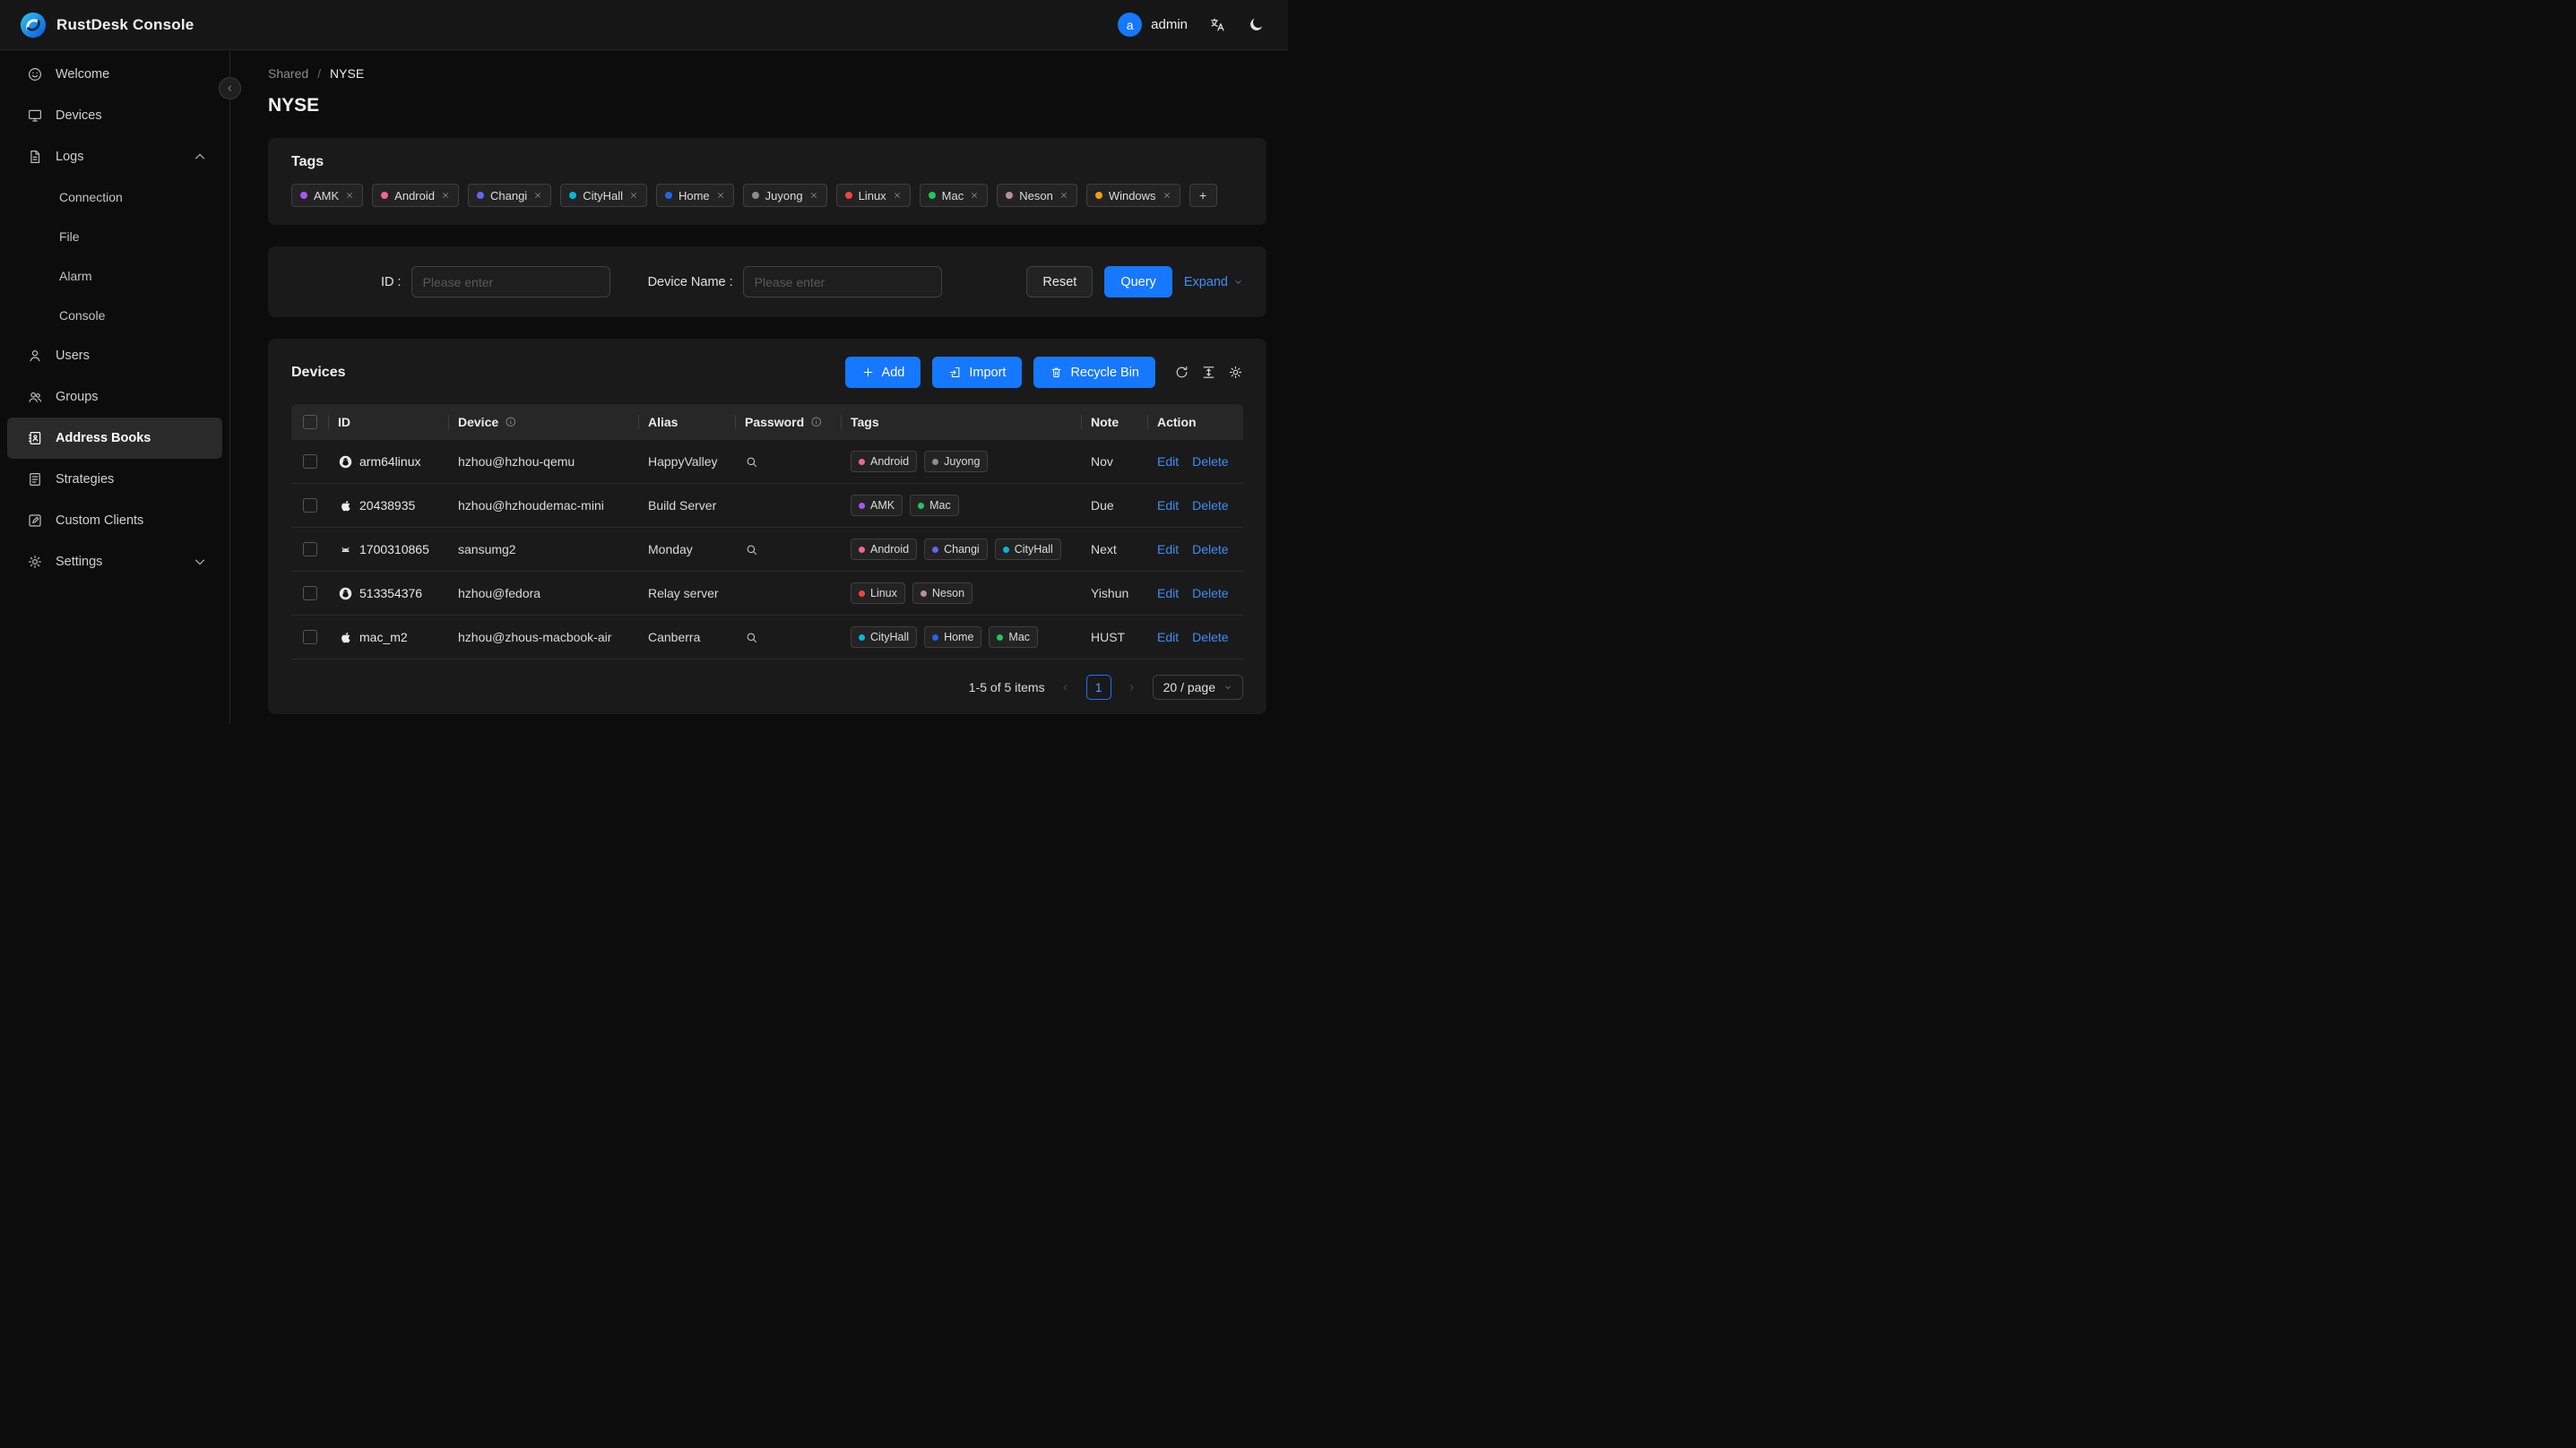  I want to click on sidebar-item-address-books: Address Books, so click(114, 439).